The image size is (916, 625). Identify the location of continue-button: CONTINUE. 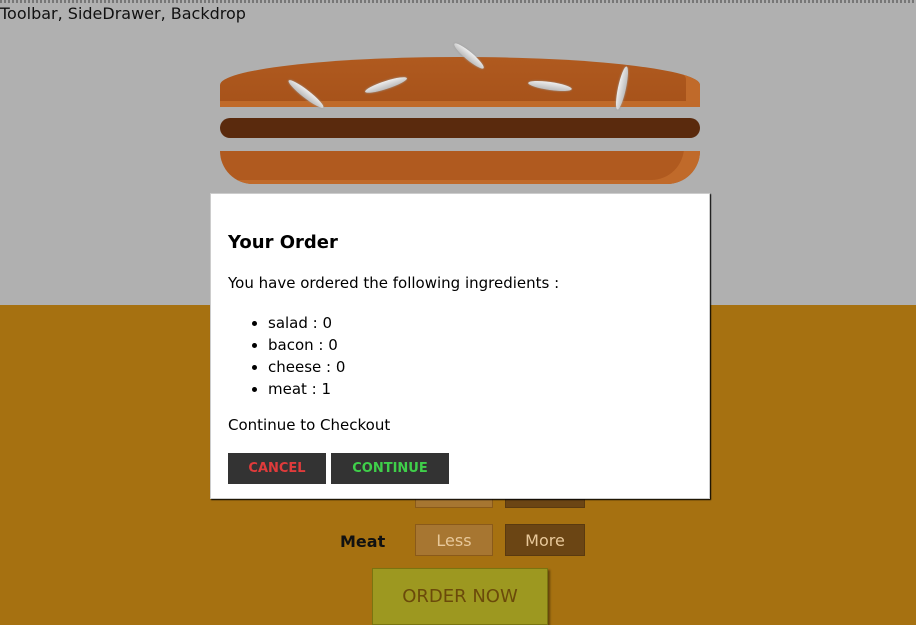
(390, 468).